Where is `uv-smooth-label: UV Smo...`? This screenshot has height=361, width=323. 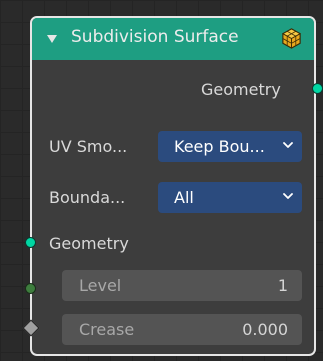 uv-smooth-label: UV Smo... is located at coordinates (88, 146).